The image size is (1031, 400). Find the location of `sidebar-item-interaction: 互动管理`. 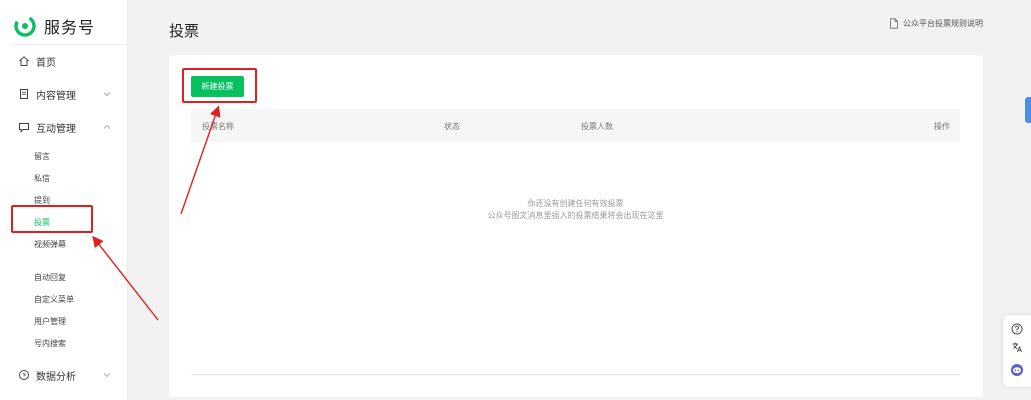

sidebar-item-interaction: 互动管理 is located at coordinates (64, 127).